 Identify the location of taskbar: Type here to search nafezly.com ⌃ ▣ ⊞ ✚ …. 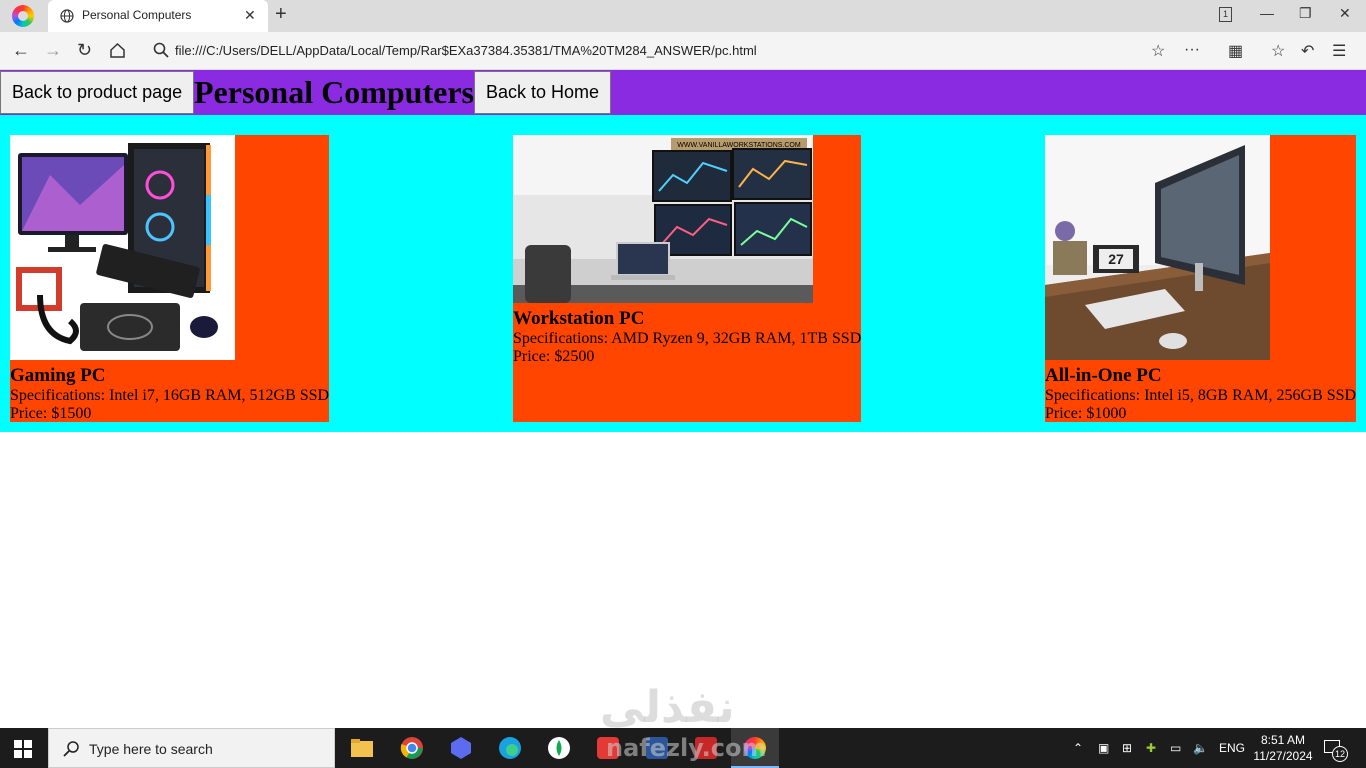
(683, 748).